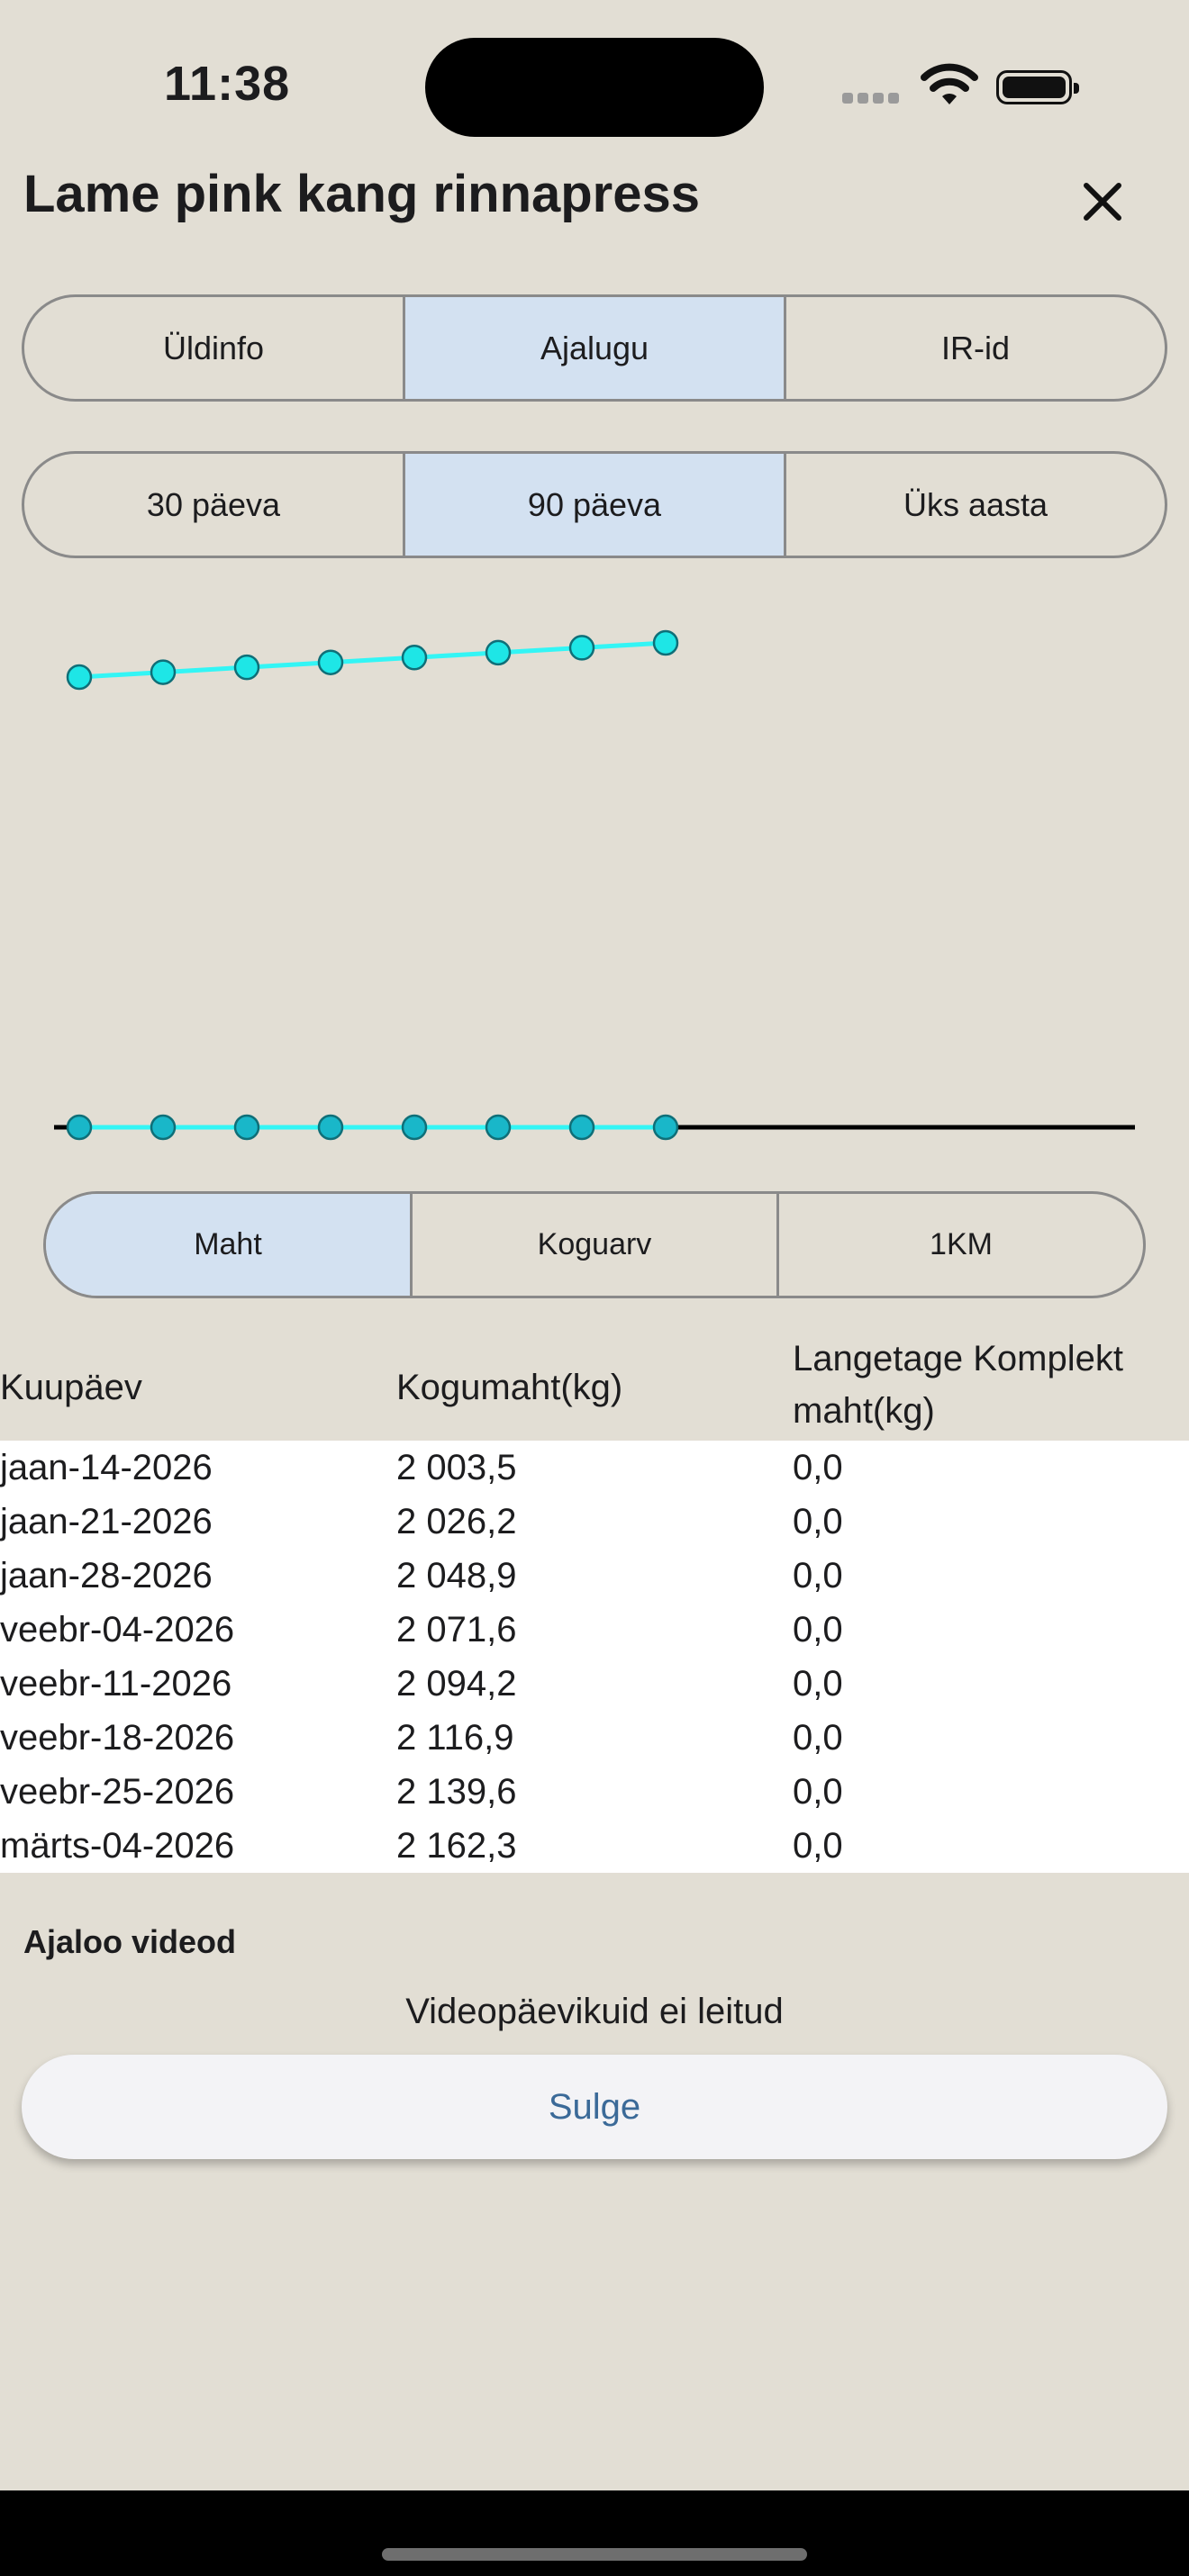  What do you see at coordinates (106, 1467) in the screenshot?
I see `cell-date: jaan-14-2026` at bounding box center [106, 1467].